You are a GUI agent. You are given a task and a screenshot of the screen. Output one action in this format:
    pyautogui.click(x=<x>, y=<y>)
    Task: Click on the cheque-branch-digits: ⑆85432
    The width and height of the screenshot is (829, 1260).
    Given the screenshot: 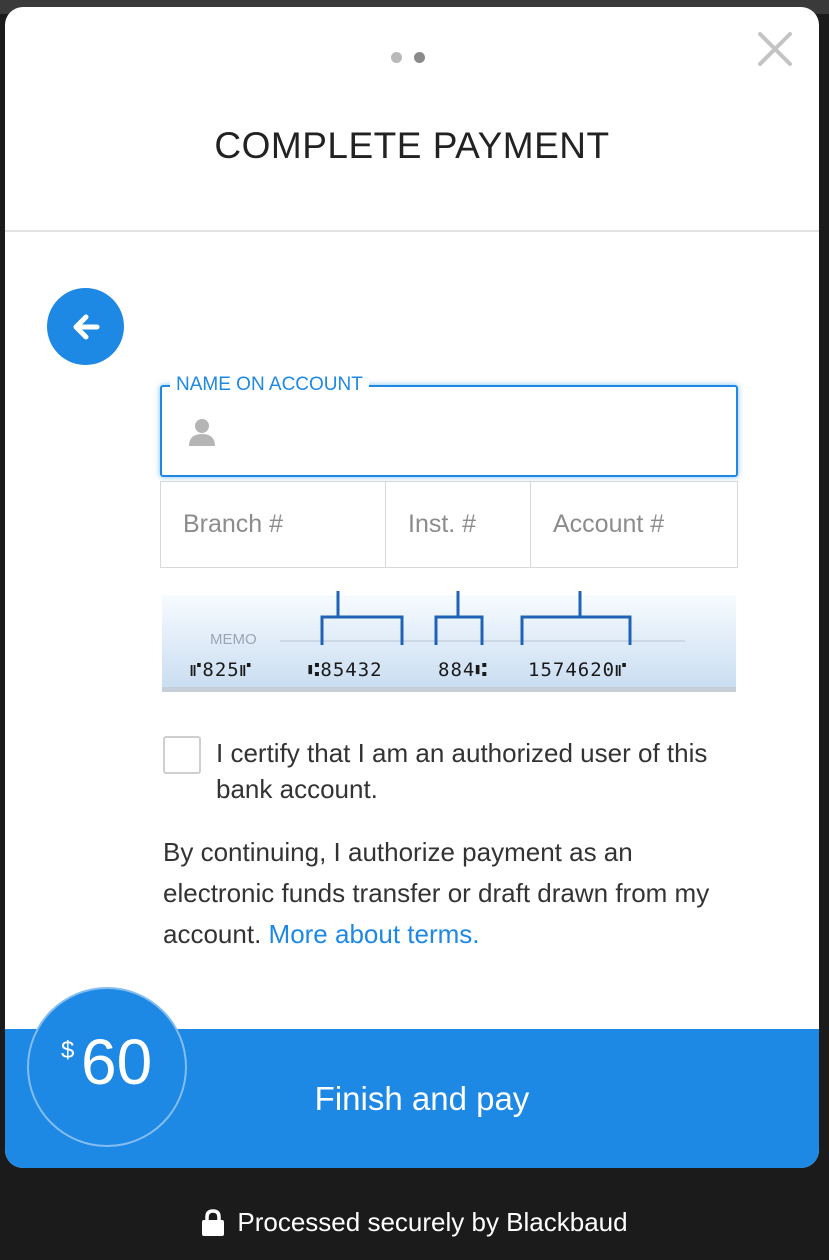 What is the action you would take?
    pyautogui.click(x=345, y=670)
    